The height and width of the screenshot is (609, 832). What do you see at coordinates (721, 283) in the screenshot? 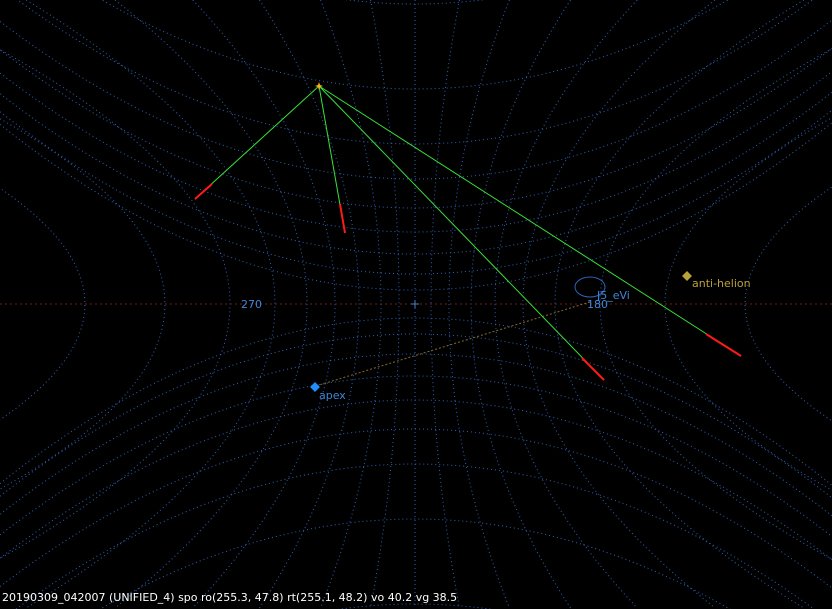
I see `anti-helion-label: anti-helion` at bounding box center [721, 283].